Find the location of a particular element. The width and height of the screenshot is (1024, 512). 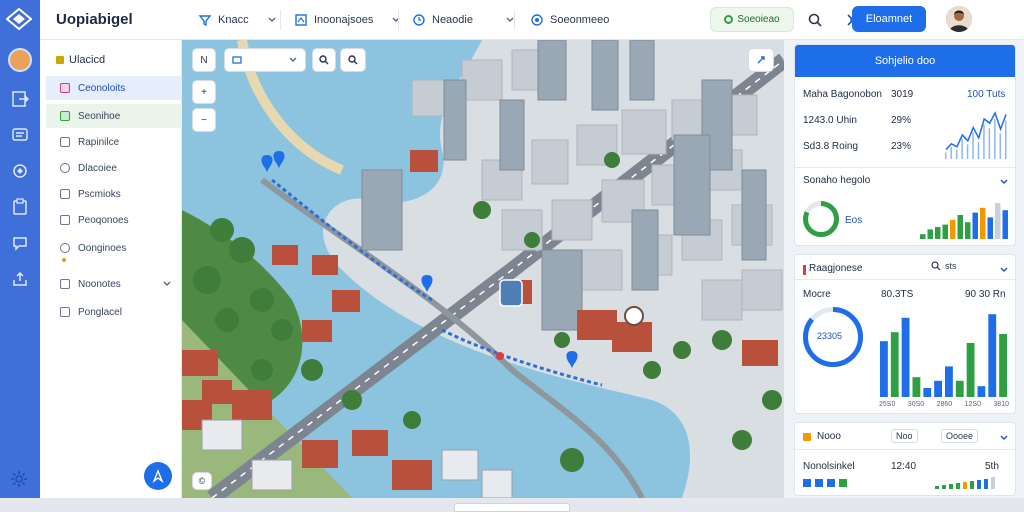

zoom-out-button: − is located at coordinates (204, 120).